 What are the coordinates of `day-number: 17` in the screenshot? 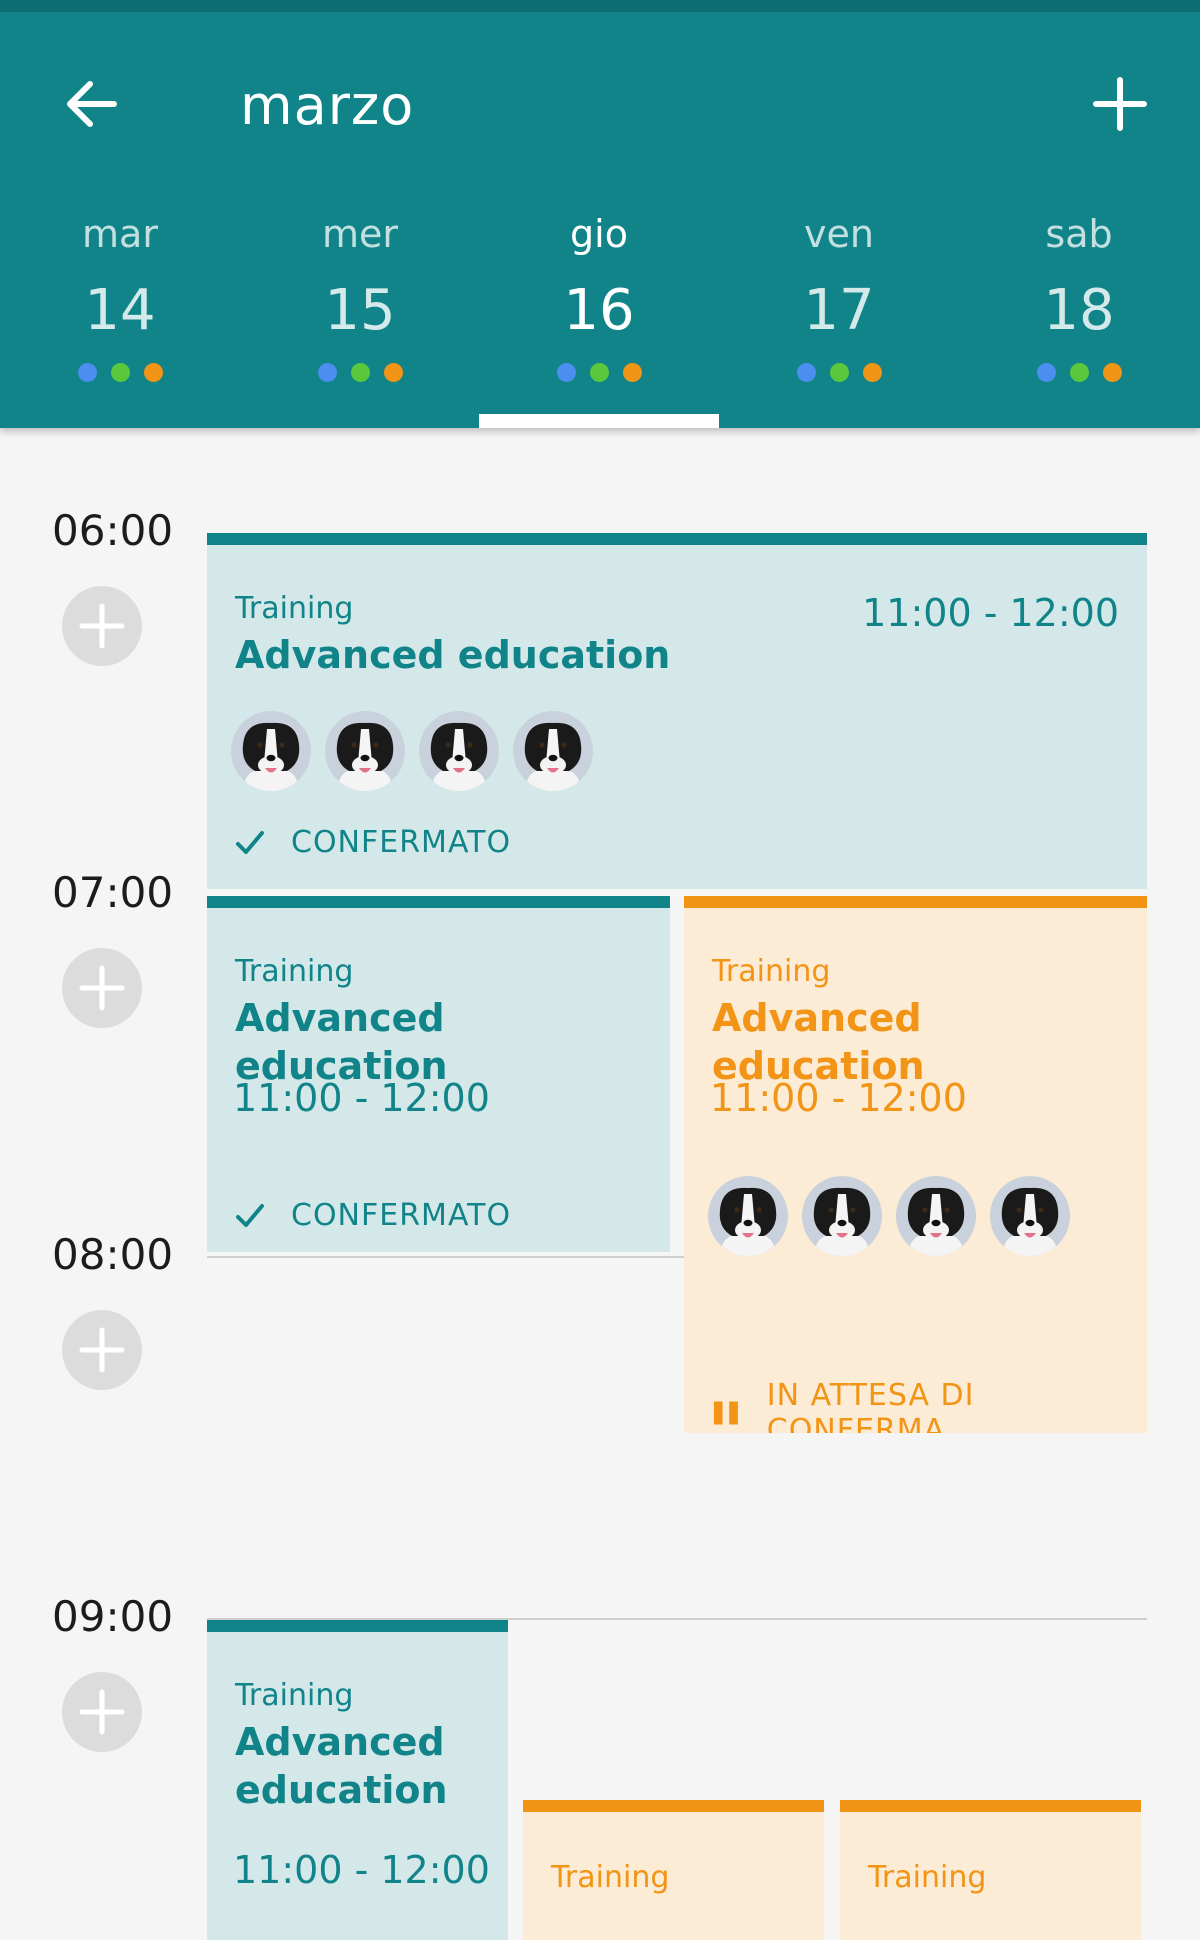 It's located at (839, 310).